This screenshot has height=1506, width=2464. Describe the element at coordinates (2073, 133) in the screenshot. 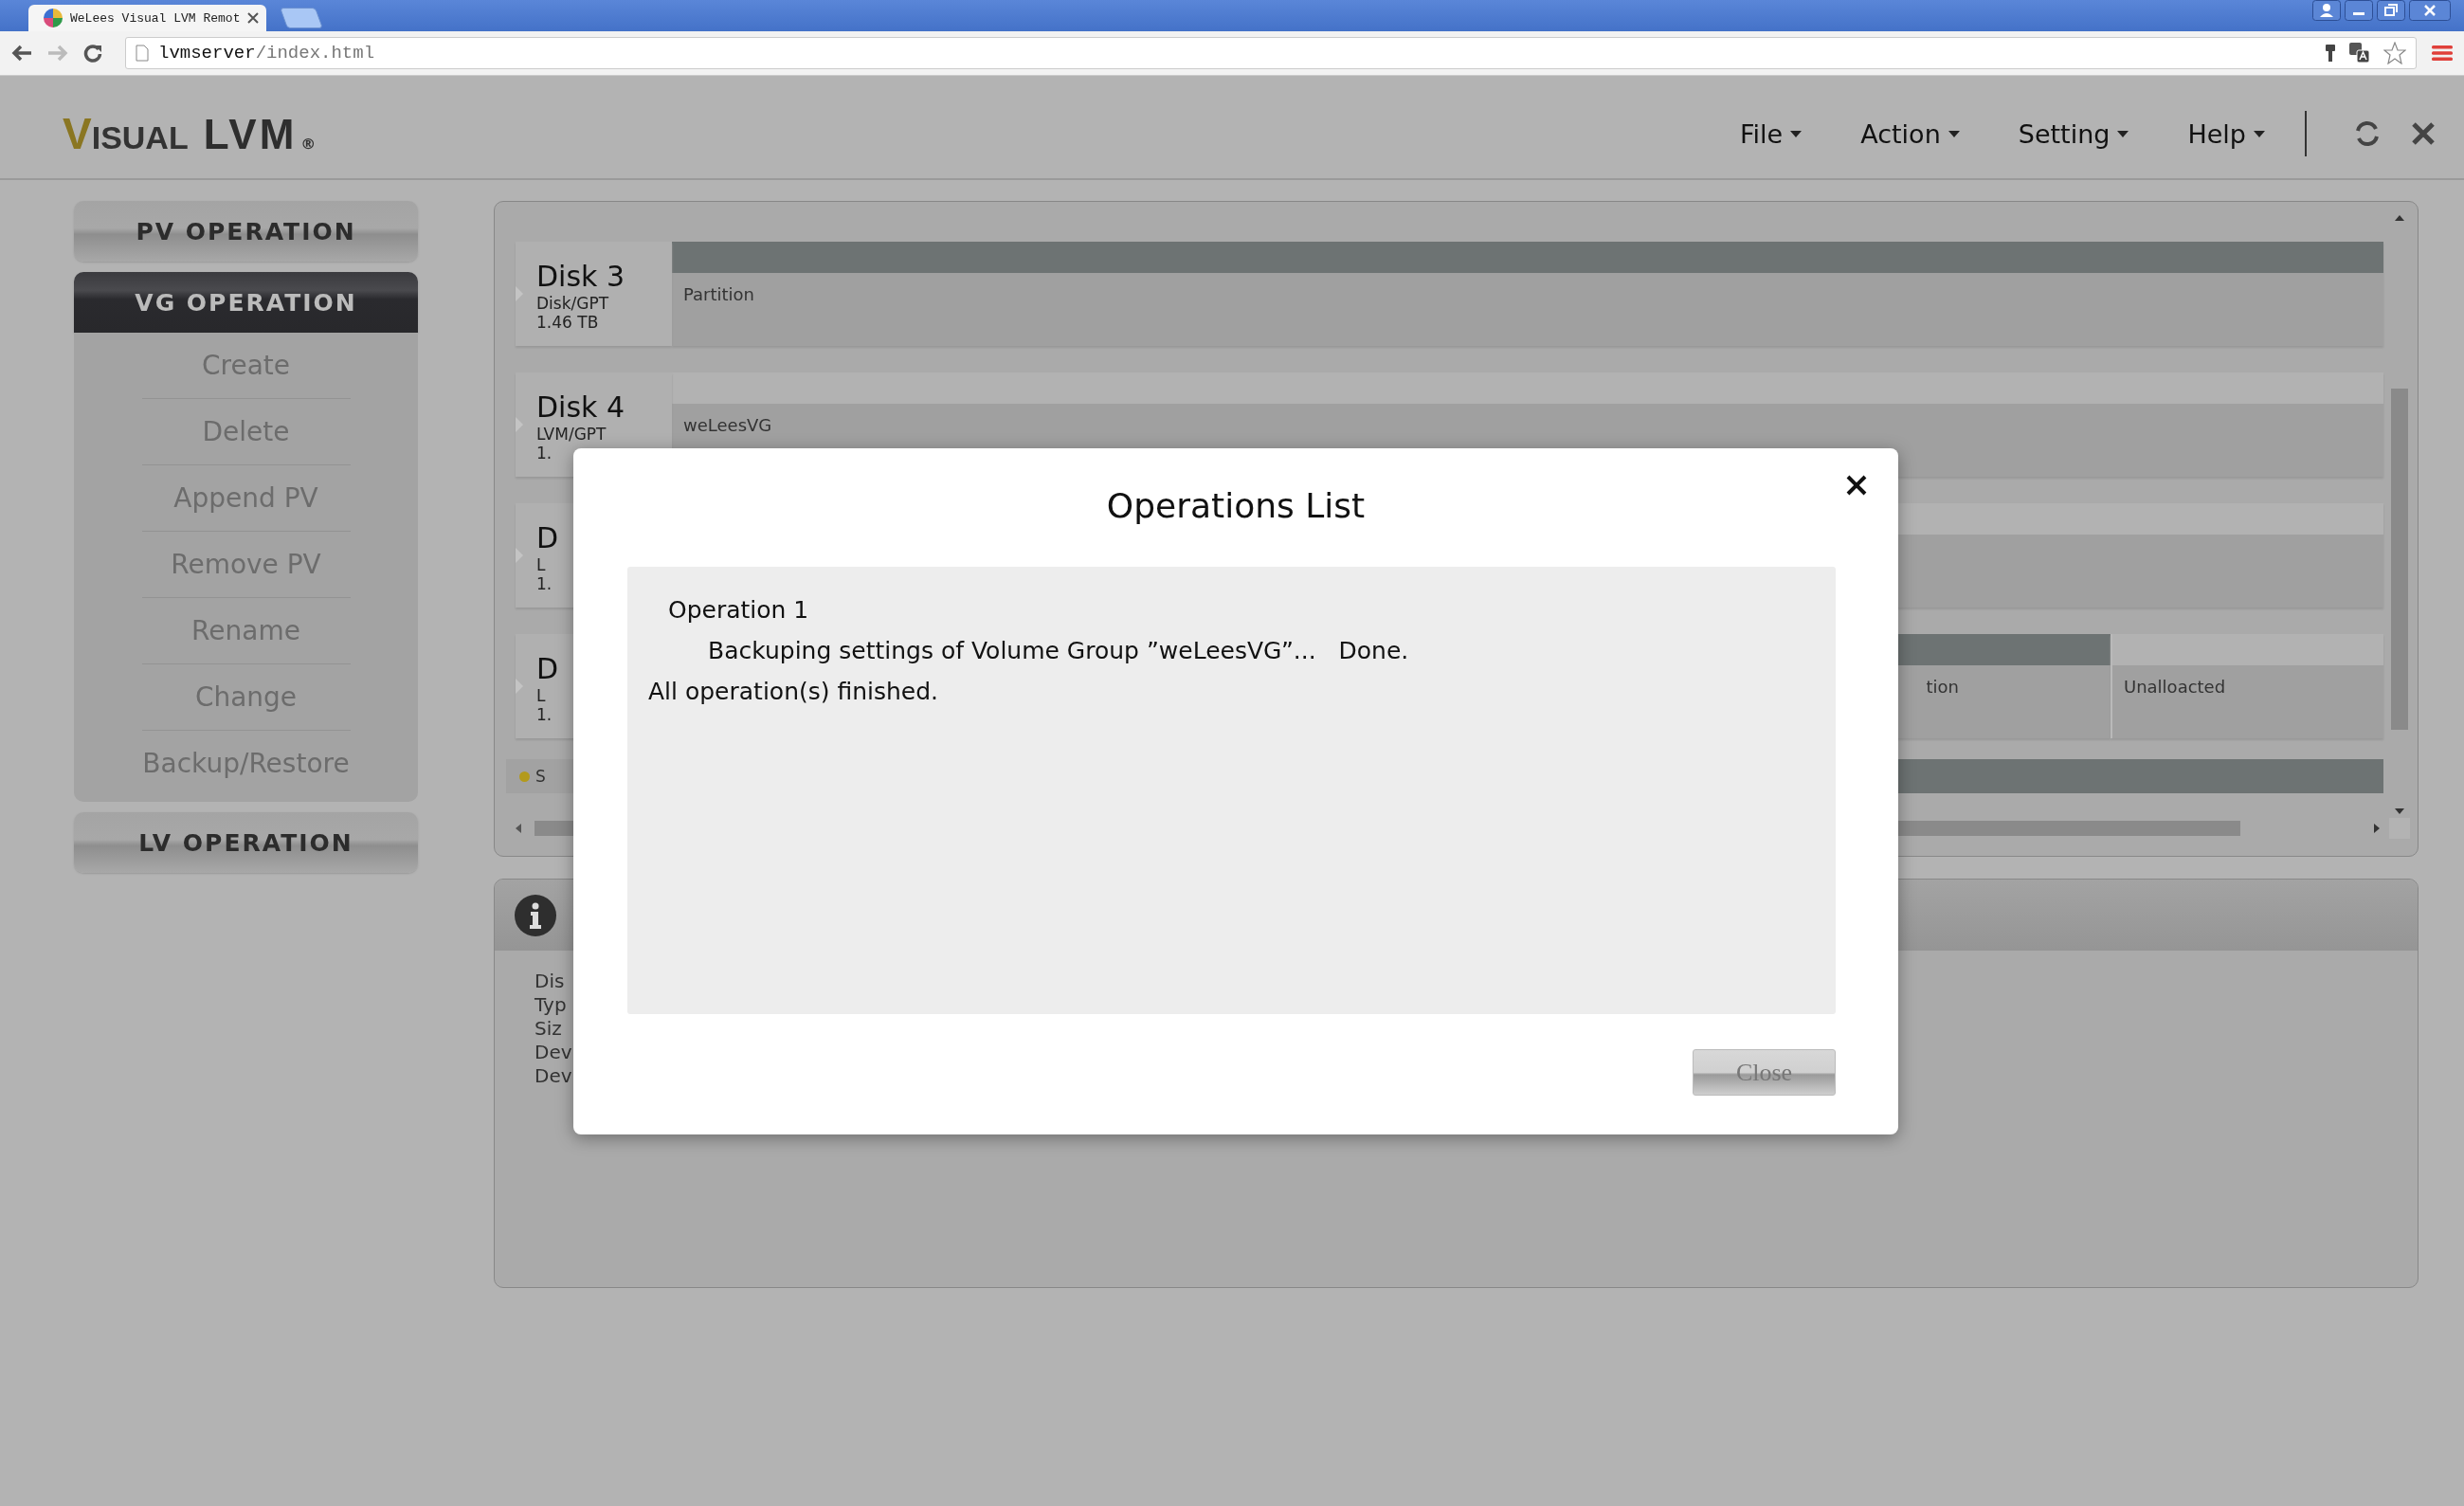

I see `menu-item: Setting` at that location.